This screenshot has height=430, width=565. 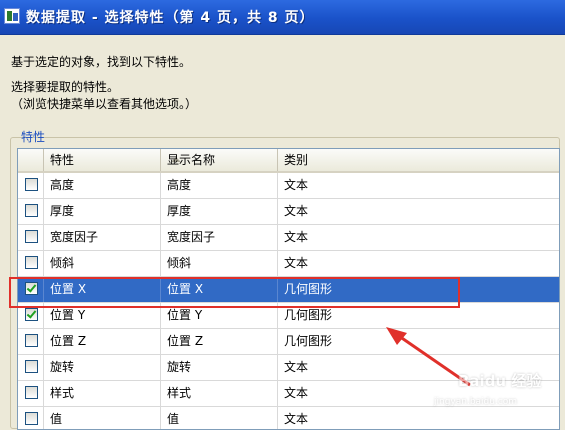 I want to click on watermark-url: jingyan.baidu.com, so click(x=476, y=402).